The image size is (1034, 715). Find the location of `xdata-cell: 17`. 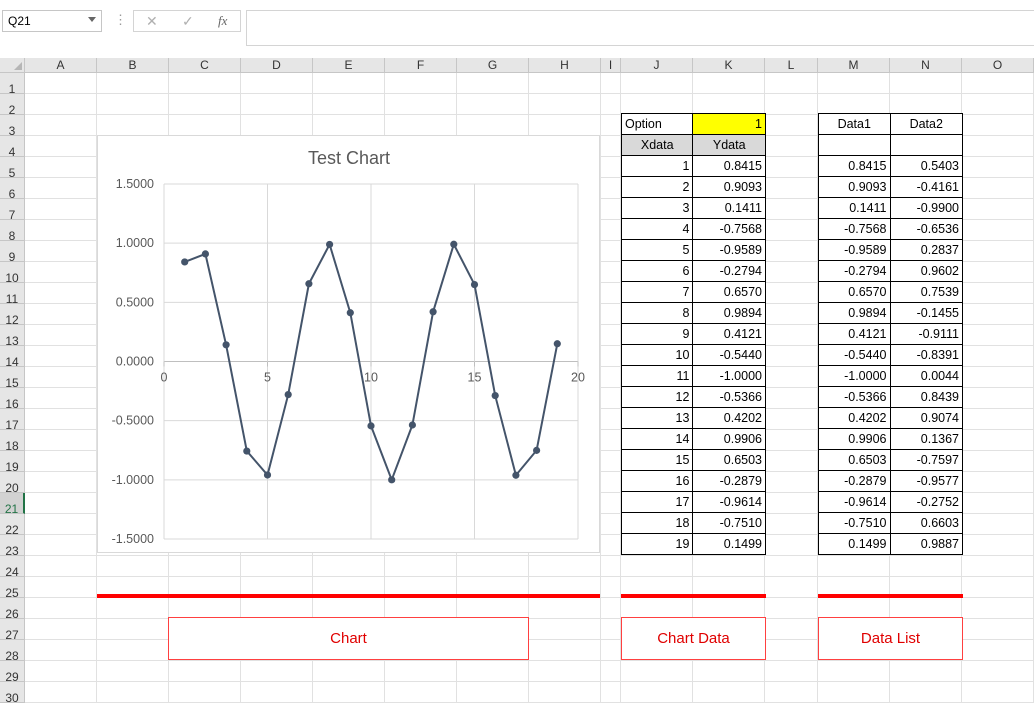

xdata-cell: 17 is located at coordinates (657, 502).